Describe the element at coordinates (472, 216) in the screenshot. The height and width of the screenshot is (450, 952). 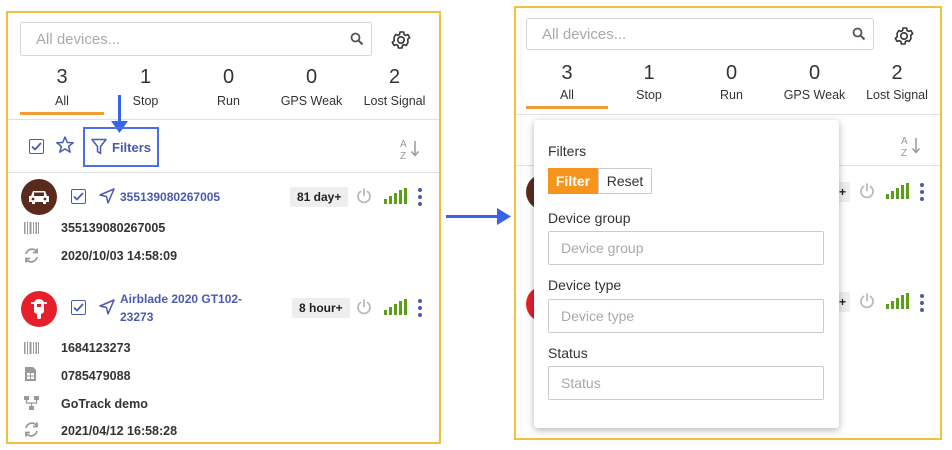
I see `annotation-arrow-right` at that location.